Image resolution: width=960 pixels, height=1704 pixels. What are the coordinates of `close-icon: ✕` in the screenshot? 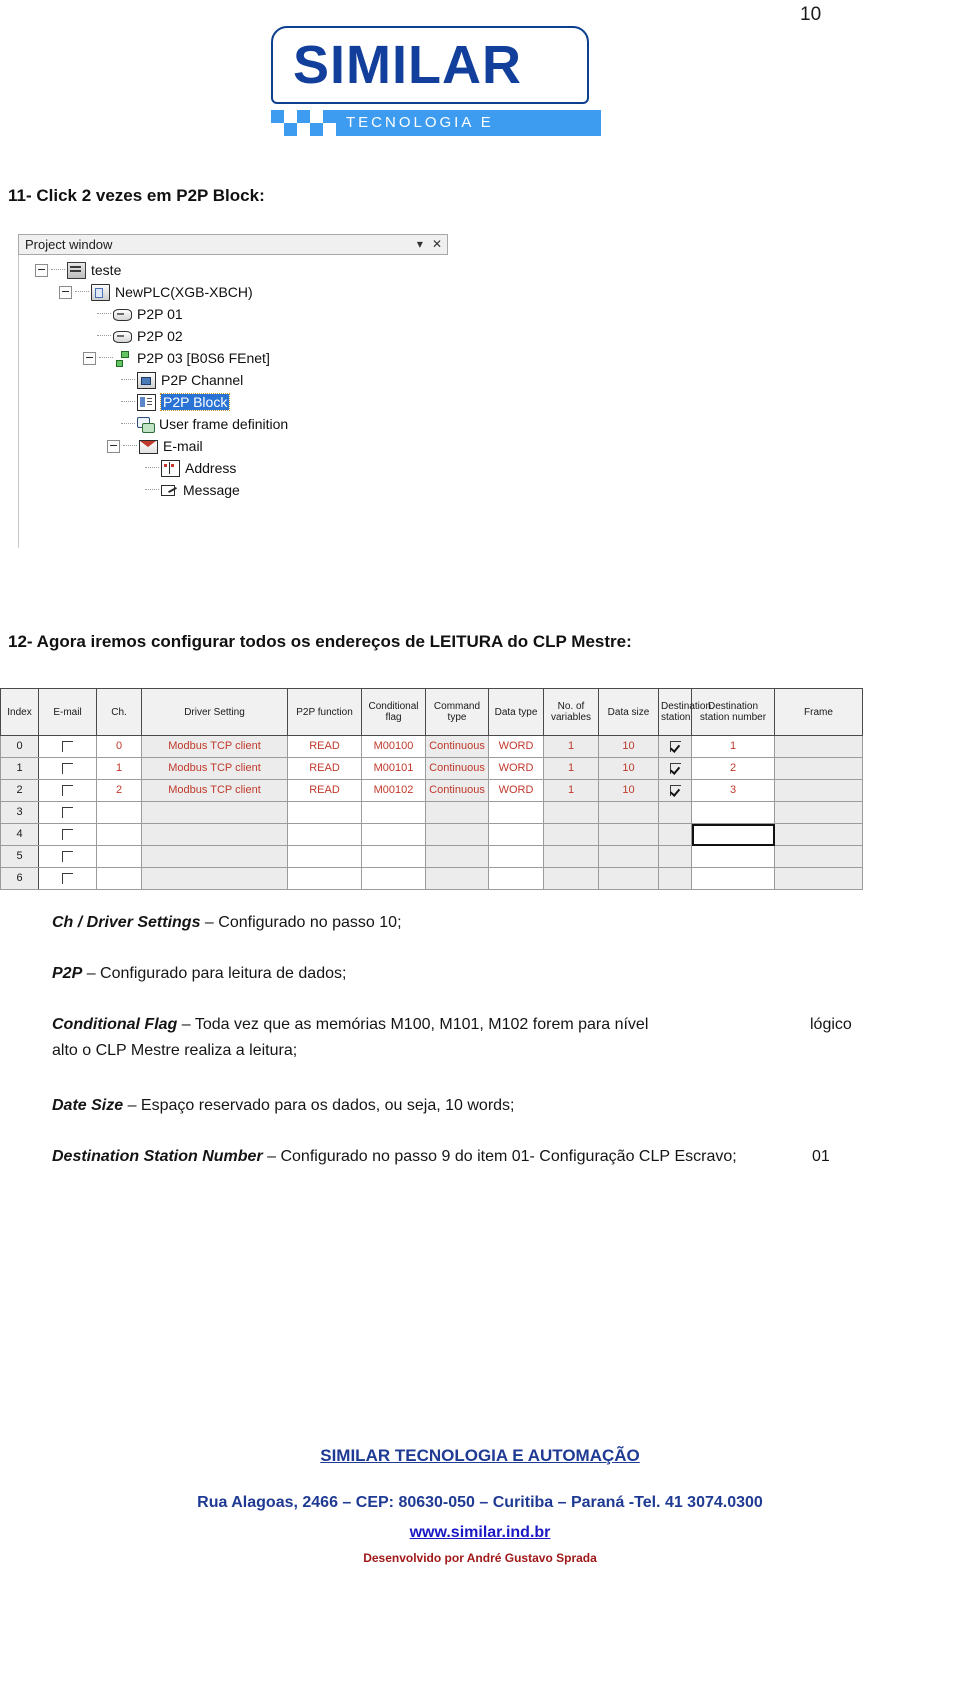 It's located at (437, 244).